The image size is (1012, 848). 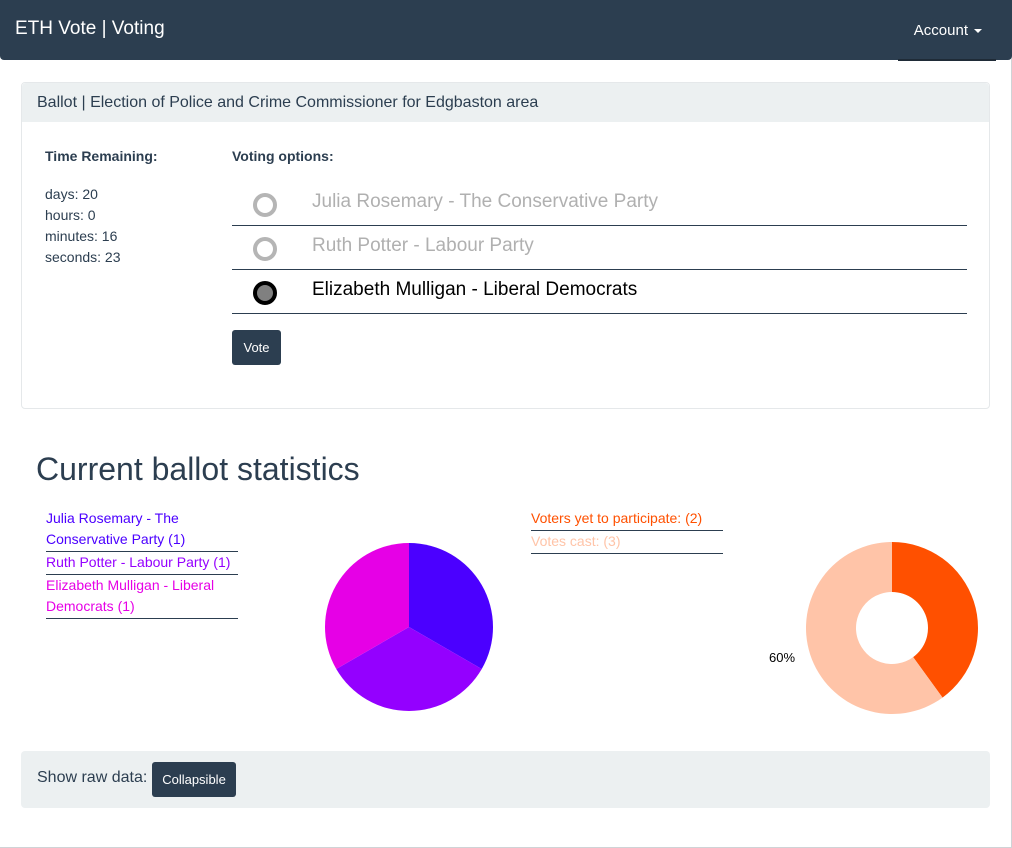 I want to click on voting-options-heading: Voting options:, so click(x=283, y=156).